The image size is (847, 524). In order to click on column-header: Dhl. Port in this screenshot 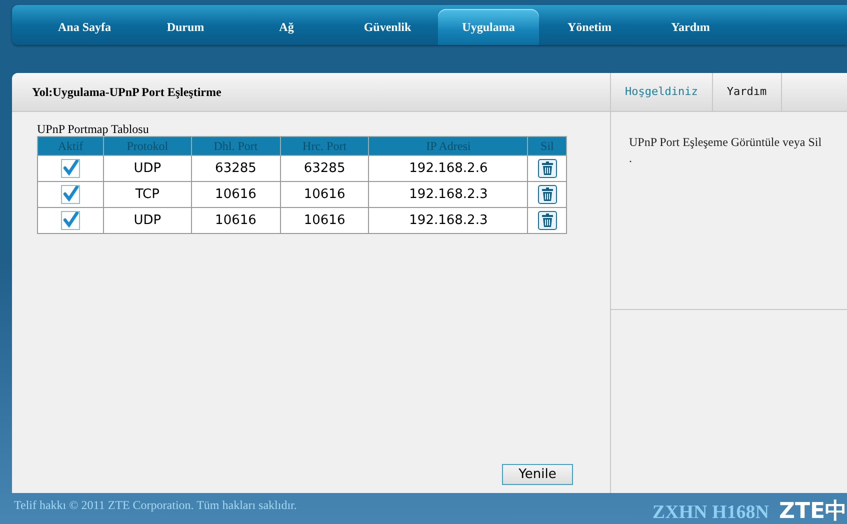, I will do `click(235, 146)`.